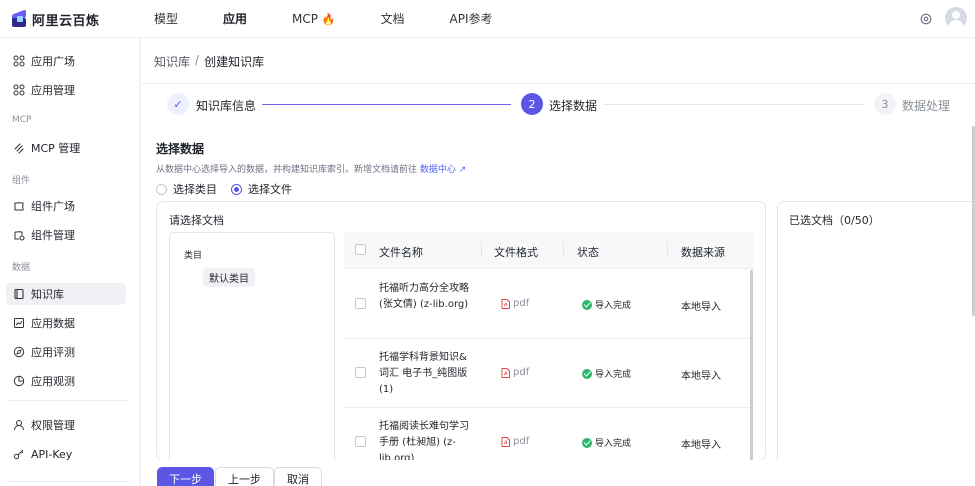 The image size is (975, 486). Describe the element at coordinates (53, 61) in the screenshot. I see `sidebar-item-label: 应用广场` at that location.